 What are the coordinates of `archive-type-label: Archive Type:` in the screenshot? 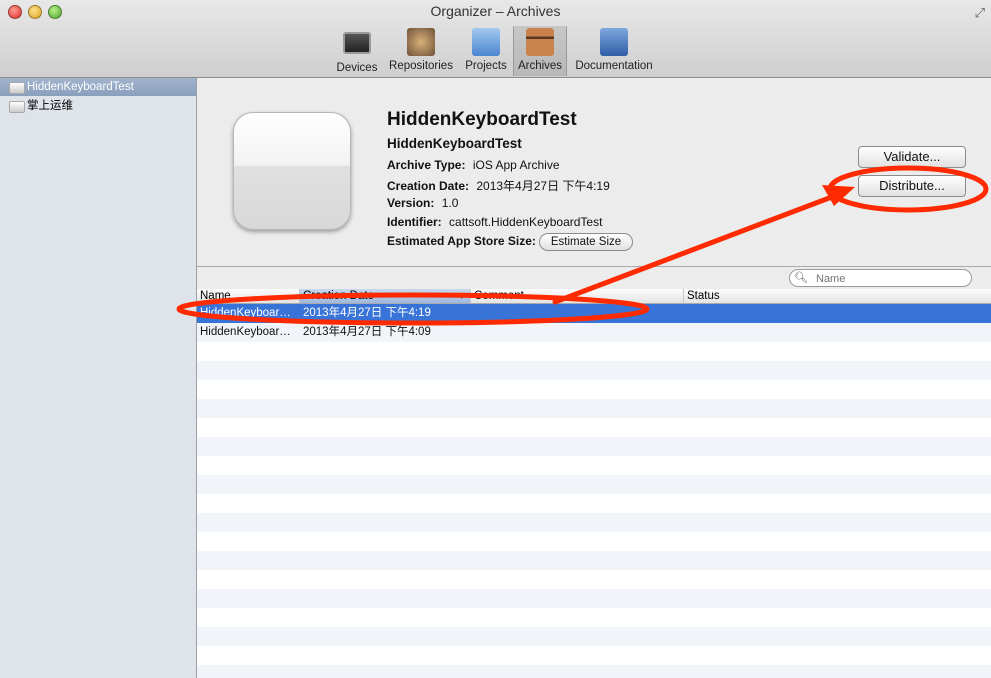 It's located at (426, 165).